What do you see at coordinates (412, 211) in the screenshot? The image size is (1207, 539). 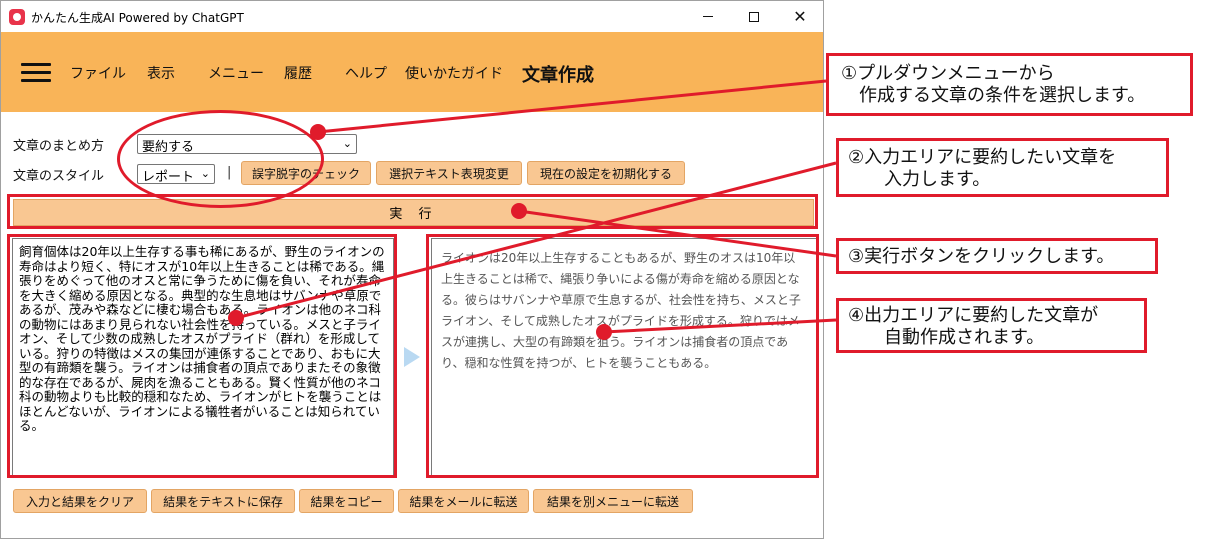 I see `annotation-frame-run` at bounding box center [412, 211].